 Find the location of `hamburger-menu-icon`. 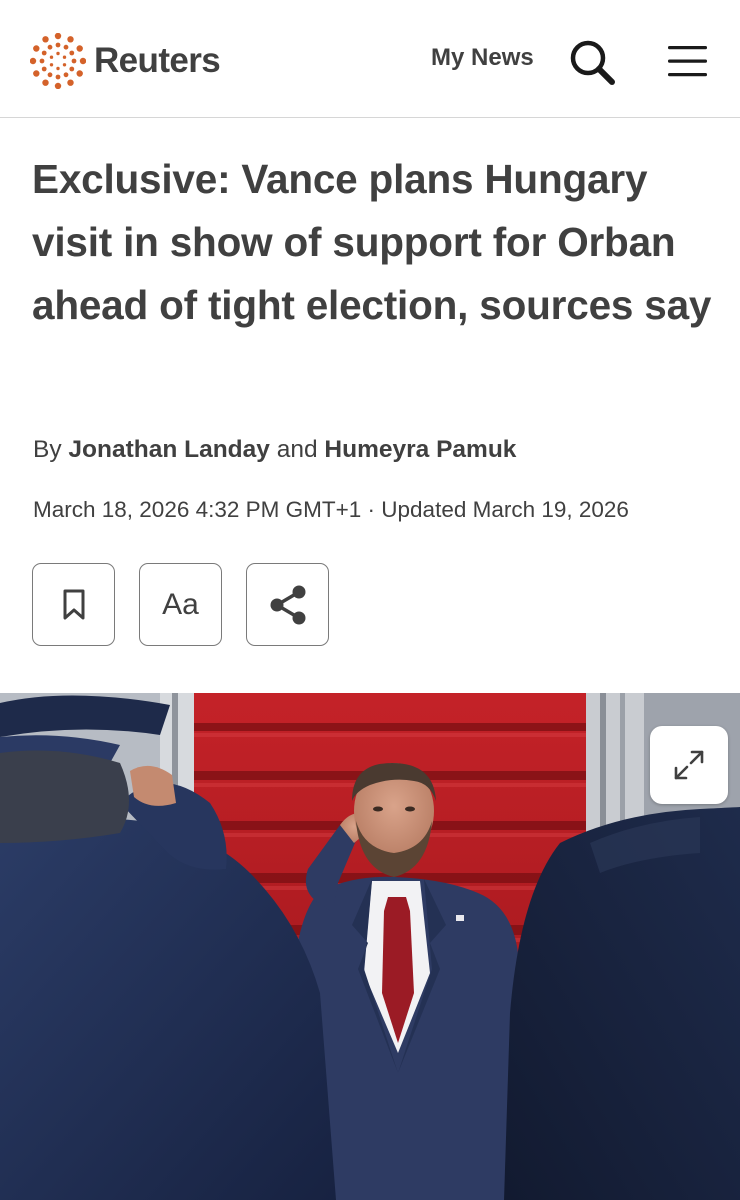

hamburger-menu-icon is located at coordinates (687, 61).